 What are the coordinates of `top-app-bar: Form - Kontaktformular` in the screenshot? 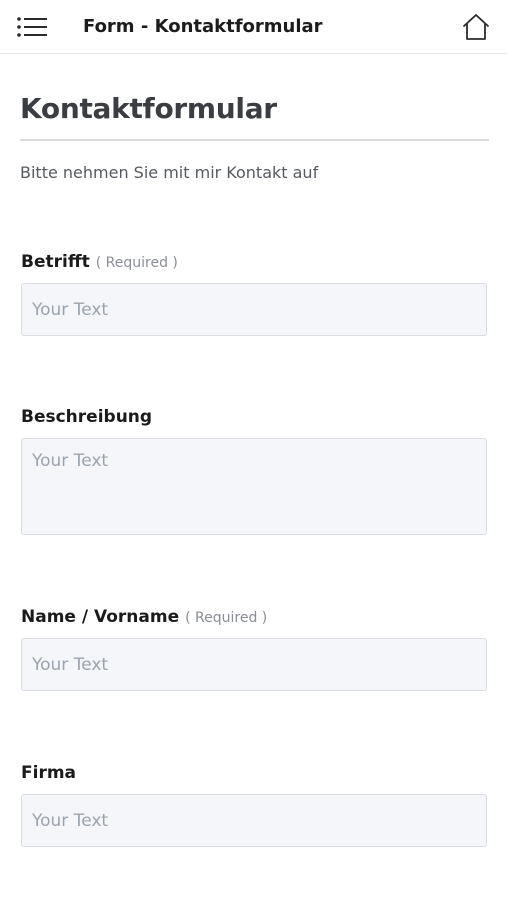 It's located at (253, 27).